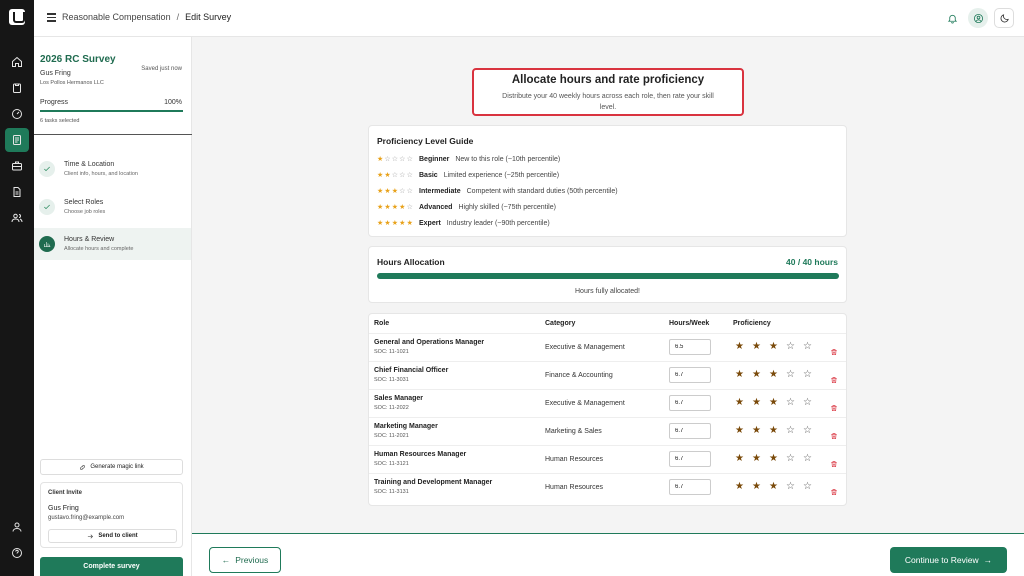 This screenshot has width=1024, height=576. Describe the element at coordinates (116, 17) in the screenshot. I see `breadcrumb-root: Reasonable Compensation` at that location.